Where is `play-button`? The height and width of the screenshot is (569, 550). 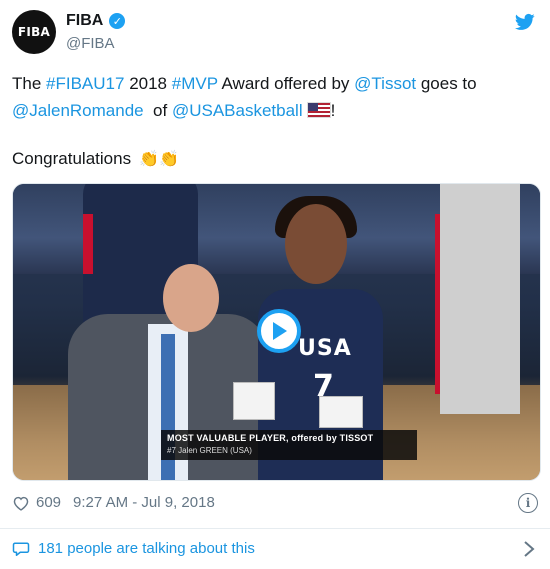
play-button is located at coordinates (279, 331).